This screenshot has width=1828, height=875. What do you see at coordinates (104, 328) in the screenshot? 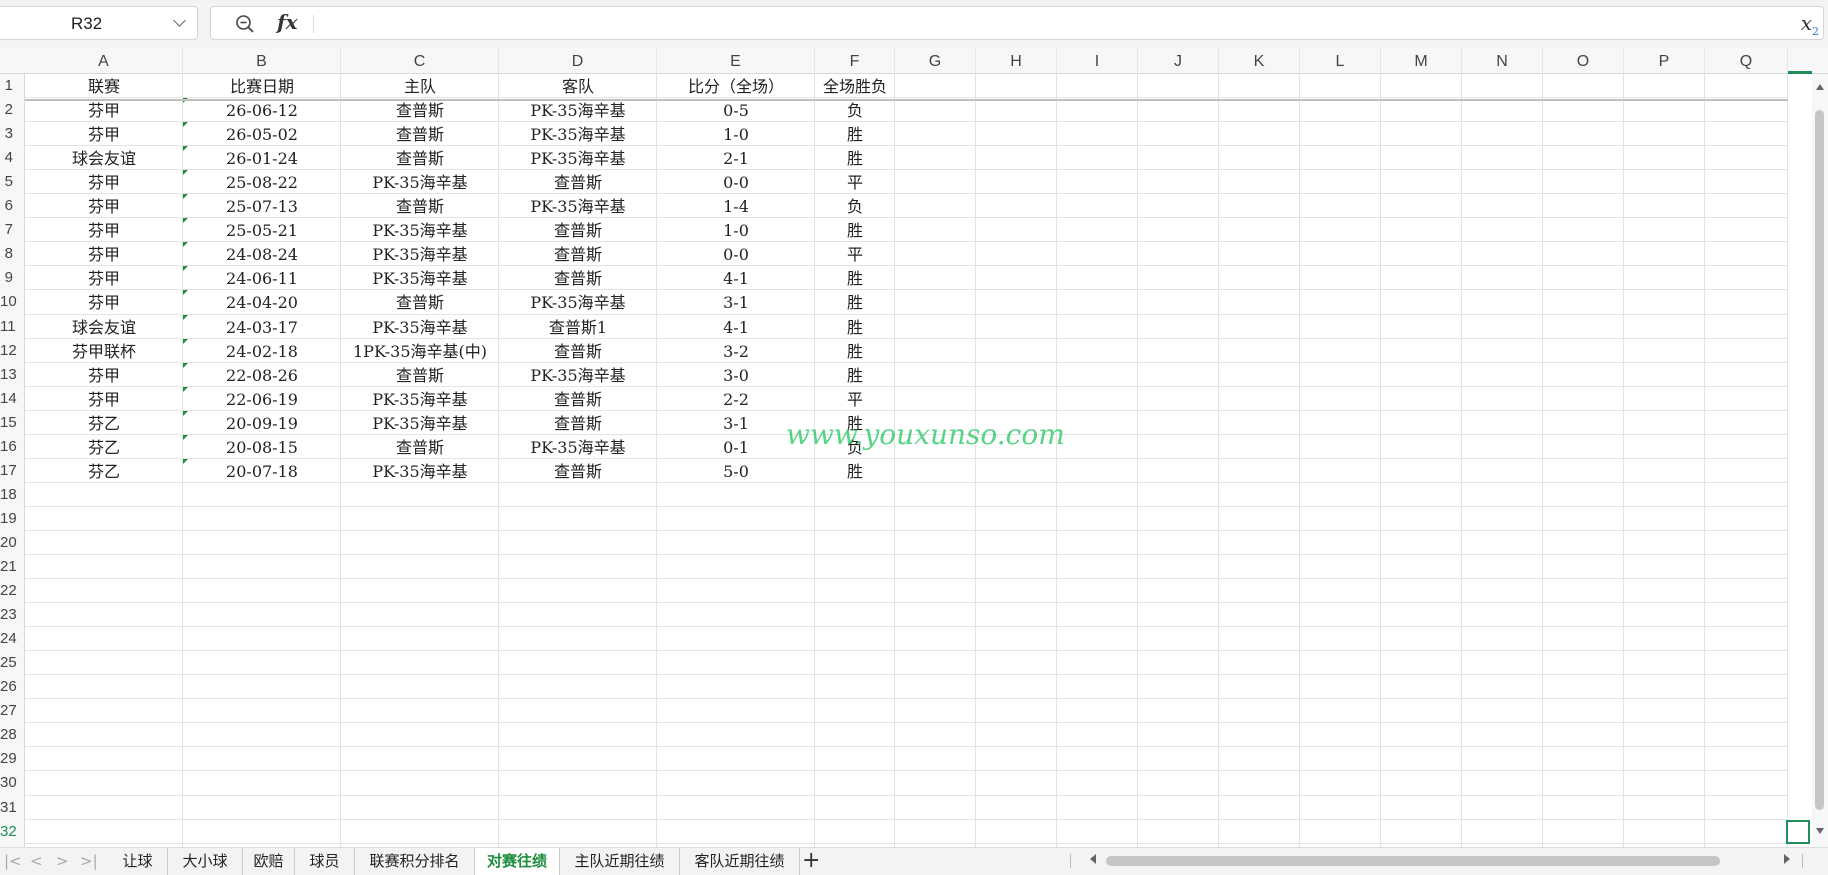
I see `table-cell: 球会友谊` at bounding box center [104, 328].